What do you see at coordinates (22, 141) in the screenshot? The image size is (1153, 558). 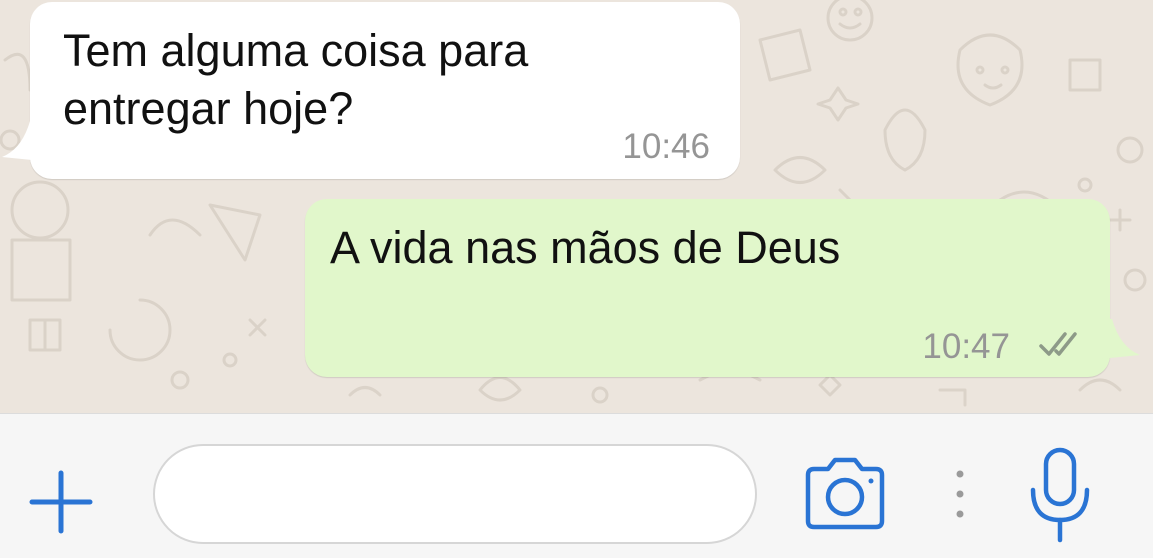 I see `bubble-tail-left` at bounding box center [22, 141].